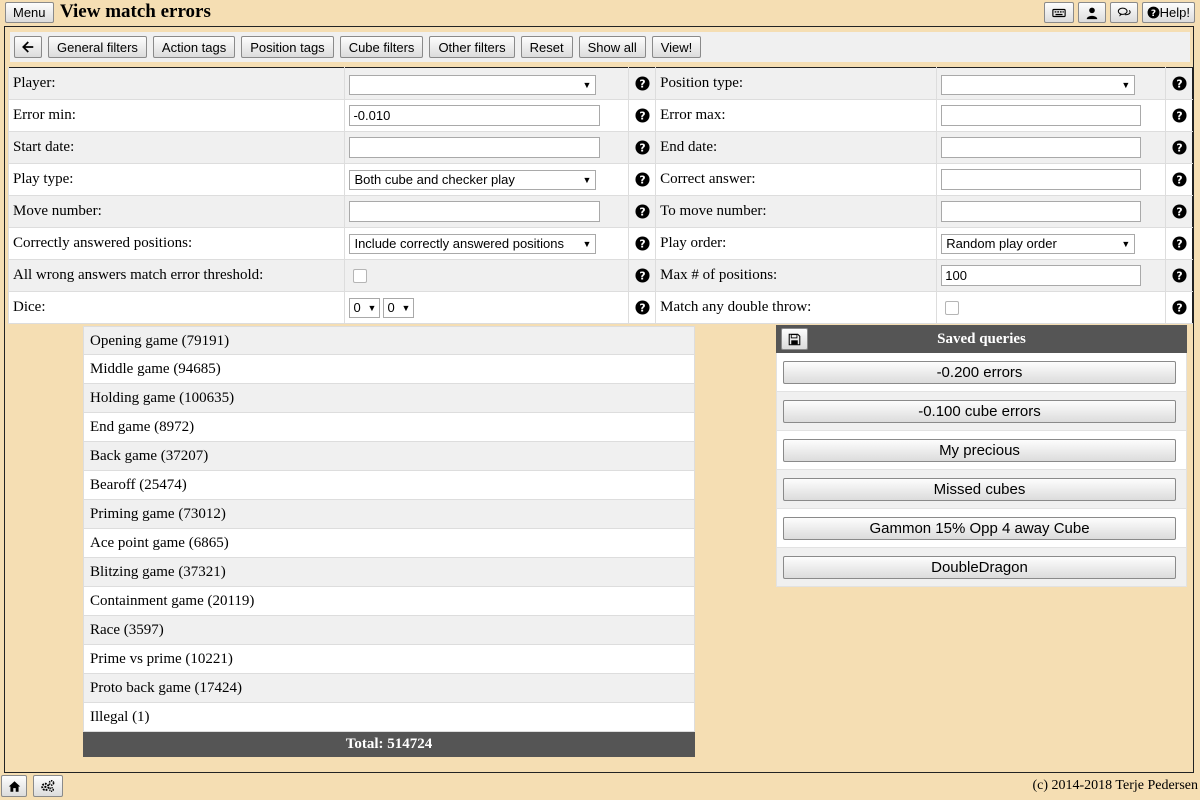  I want to click on settings-button, so click(48, 786).